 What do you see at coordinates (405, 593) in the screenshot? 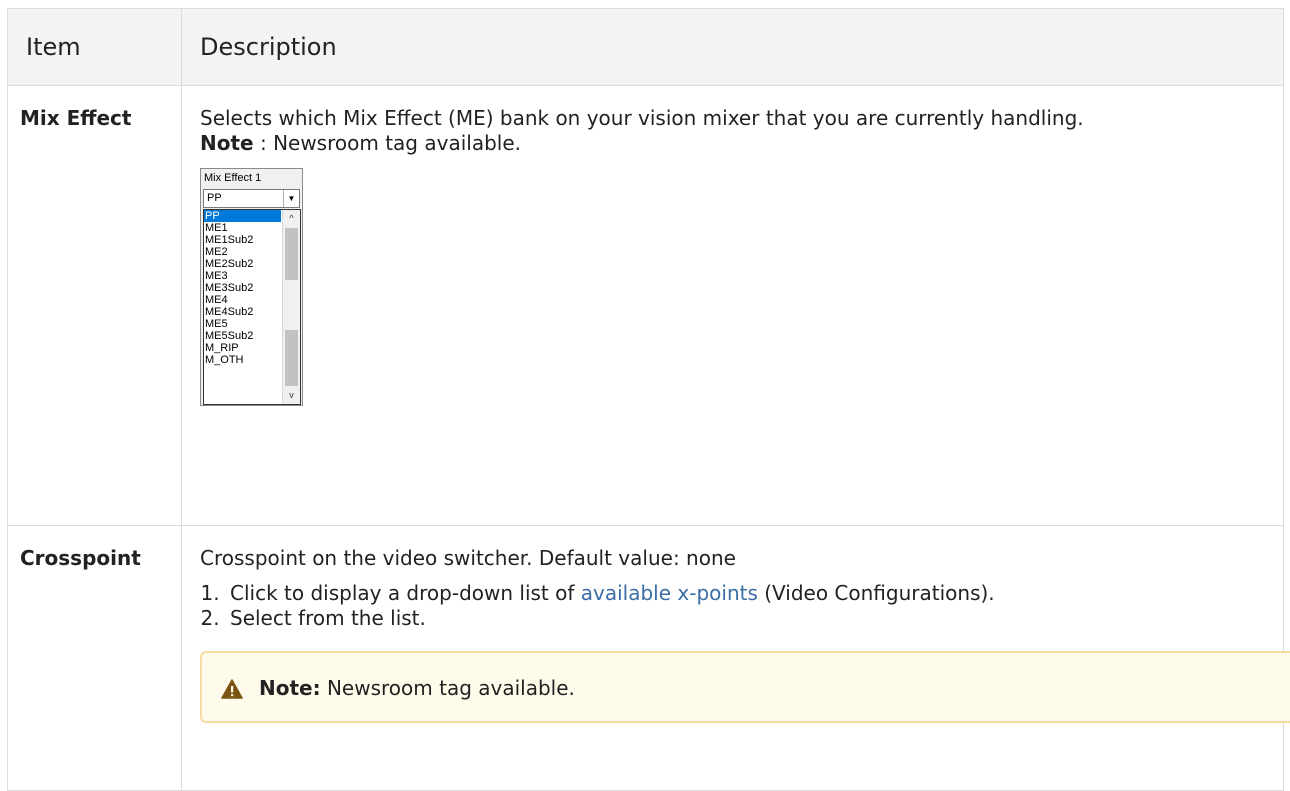
I see `step-1-prefix: Click to display a drop-down list of` at bounding box center [405, 593].